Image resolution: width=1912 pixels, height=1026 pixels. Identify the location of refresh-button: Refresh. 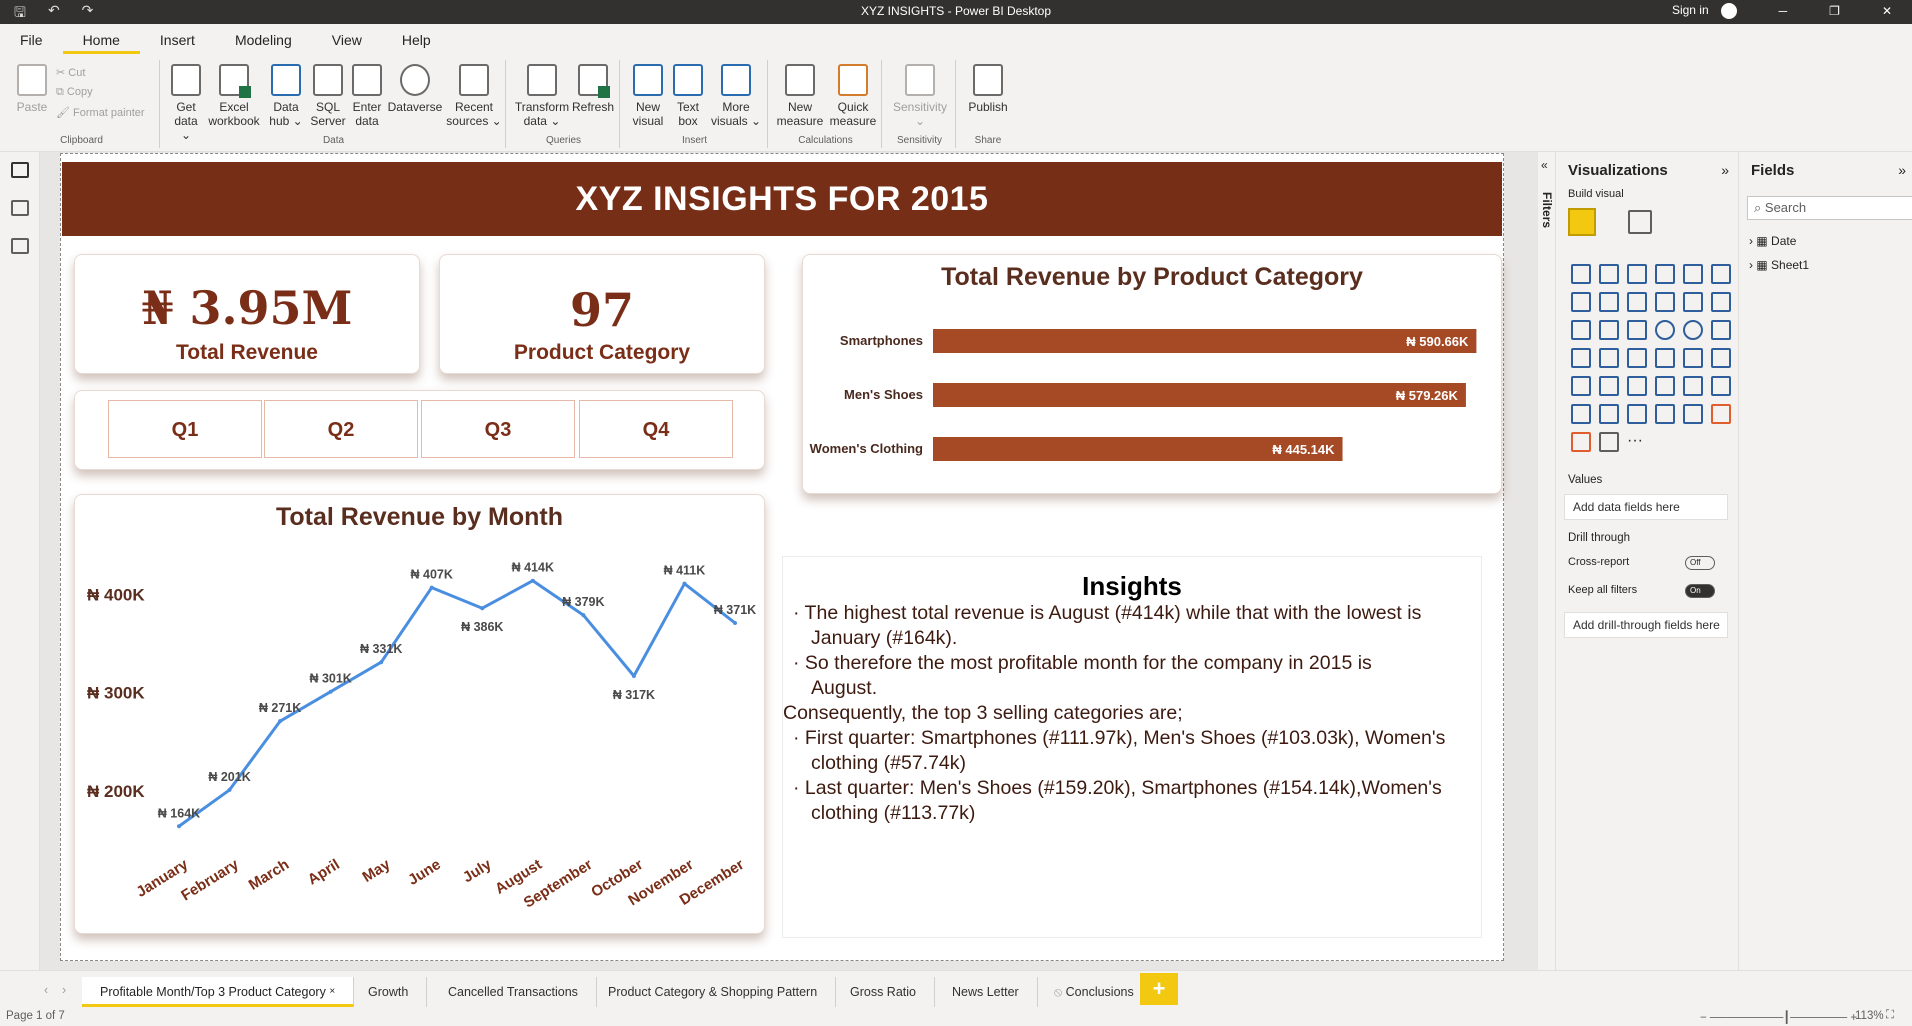
(593, 89).